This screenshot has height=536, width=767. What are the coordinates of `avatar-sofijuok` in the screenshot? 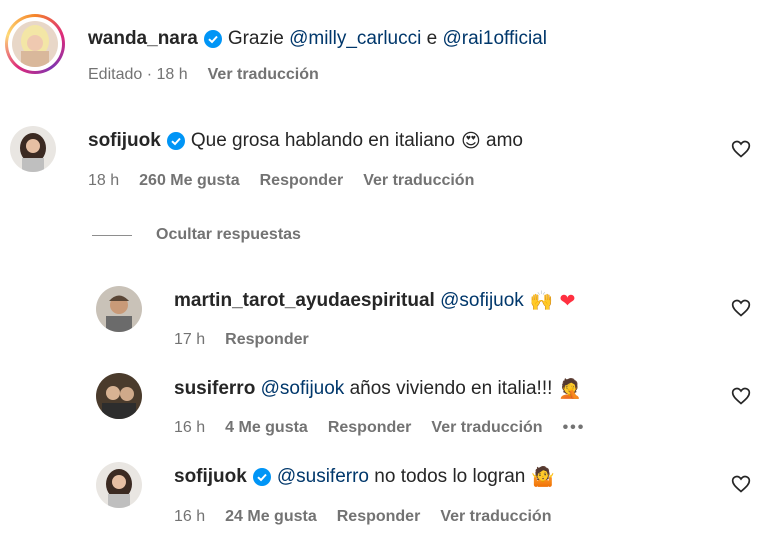 It's located at (33, 149).